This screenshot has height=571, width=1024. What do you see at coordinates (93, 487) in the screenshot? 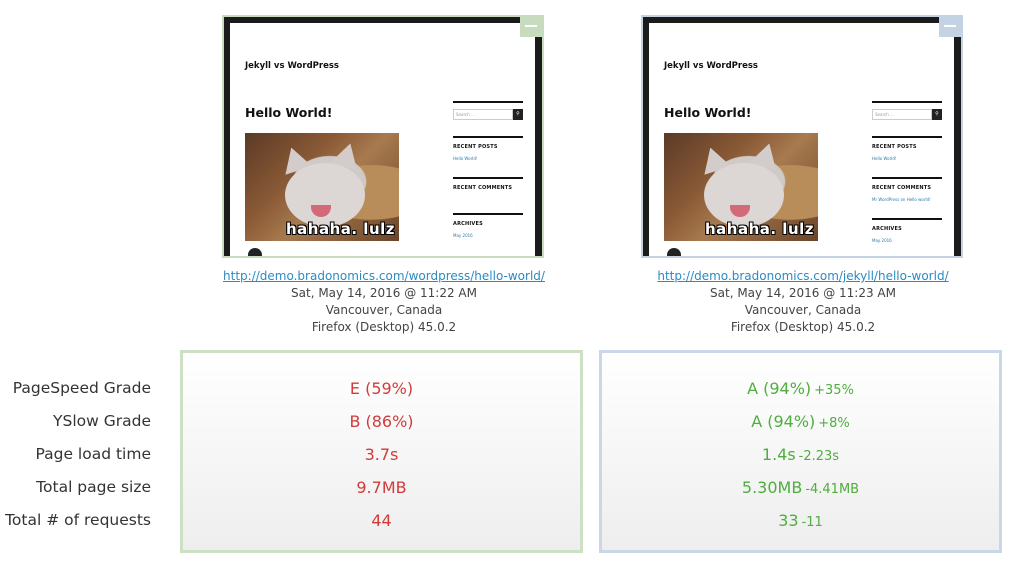
I see `page-size-label: Total page size` at bounding box center [93, 487].